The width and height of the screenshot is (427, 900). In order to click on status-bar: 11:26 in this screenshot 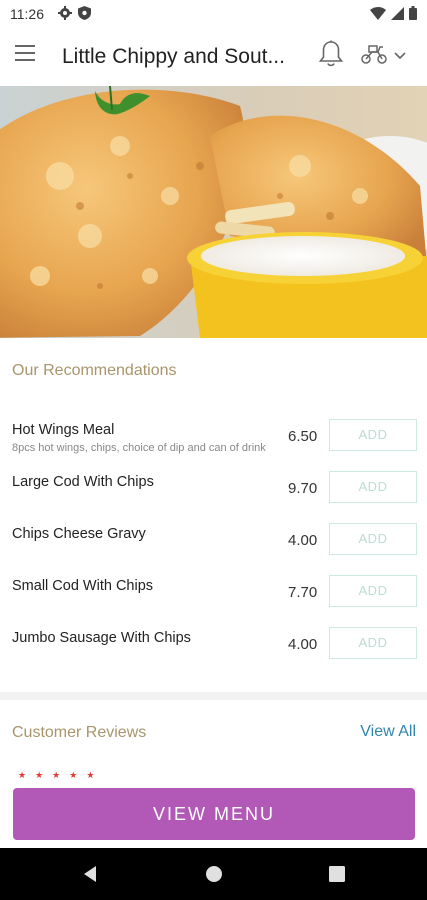, I will do `click(213, 14)`.